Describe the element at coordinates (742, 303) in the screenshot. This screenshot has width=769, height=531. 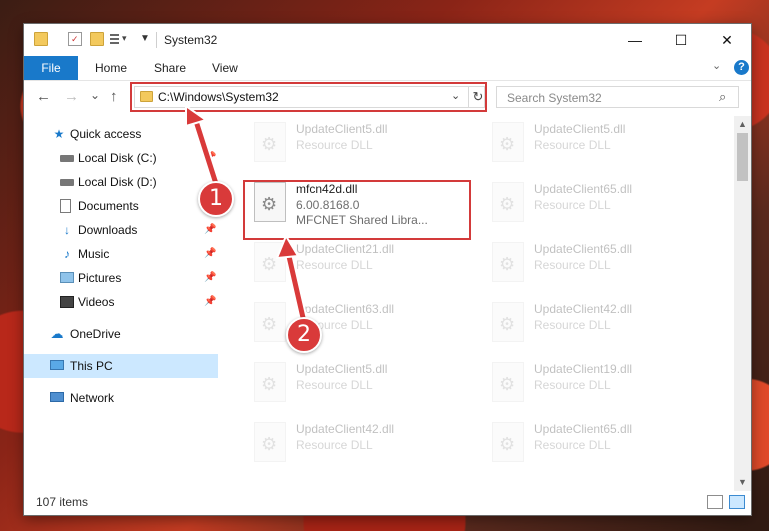
I see `vertical-scrollbar: ▲ ▼` at that location.